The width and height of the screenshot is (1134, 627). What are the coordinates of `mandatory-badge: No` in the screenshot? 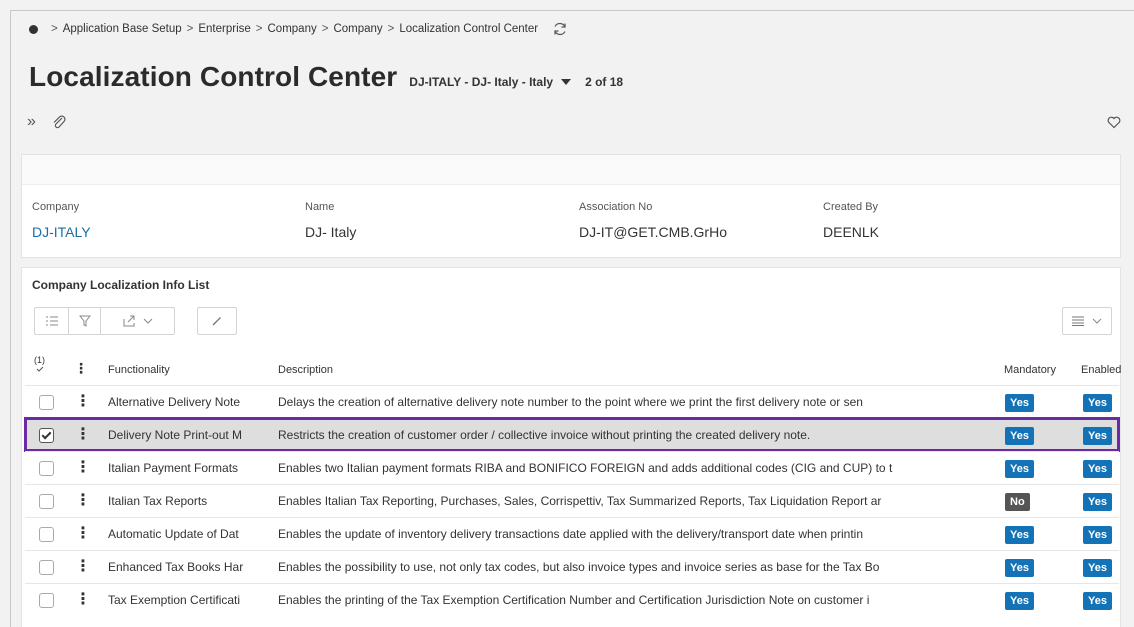 It's located at (1017, 502).